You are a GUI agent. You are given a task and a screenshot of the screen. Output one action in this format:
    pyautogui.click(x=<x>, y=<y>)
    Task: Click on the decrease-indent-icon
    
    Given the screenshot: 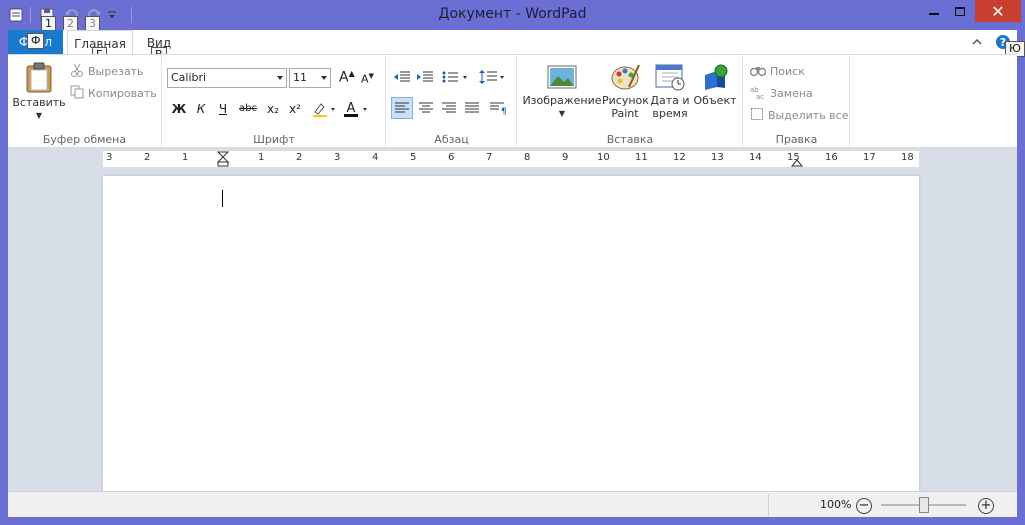 What is the action you would take?
    pyautogui.click(x=402, y=78)
    